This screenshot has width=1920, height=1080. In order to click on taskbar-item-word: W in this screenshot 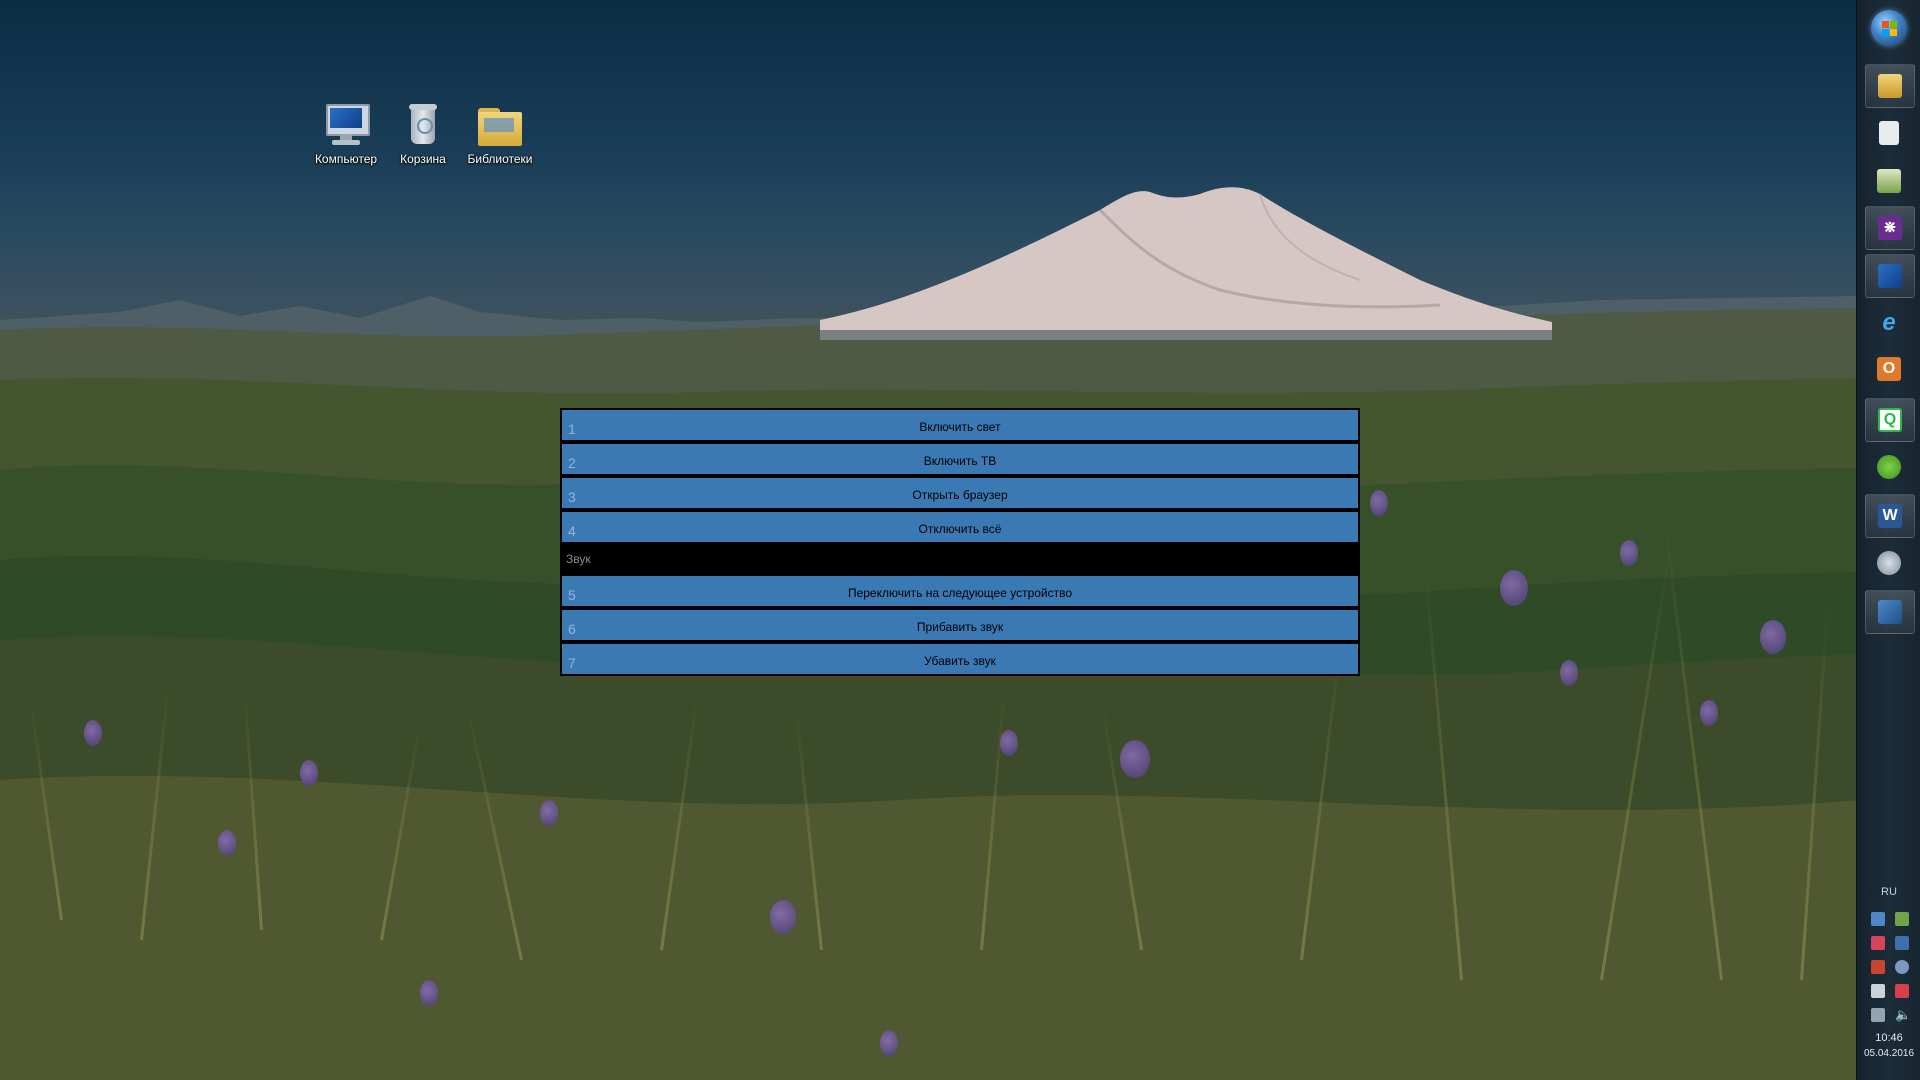, I will do `click(1890, 516)`.